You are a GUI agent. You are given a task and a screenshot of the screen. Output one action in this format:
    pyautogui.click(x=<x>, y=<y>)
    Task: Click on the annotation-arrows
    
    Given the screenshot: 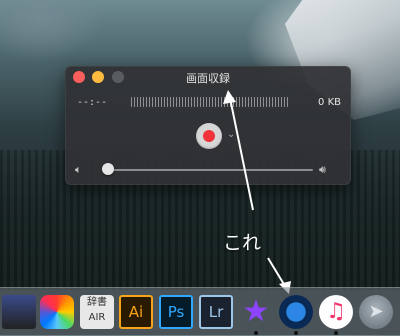 What is the action you would take?
    pyautogui.click(x=257, y=192)
    